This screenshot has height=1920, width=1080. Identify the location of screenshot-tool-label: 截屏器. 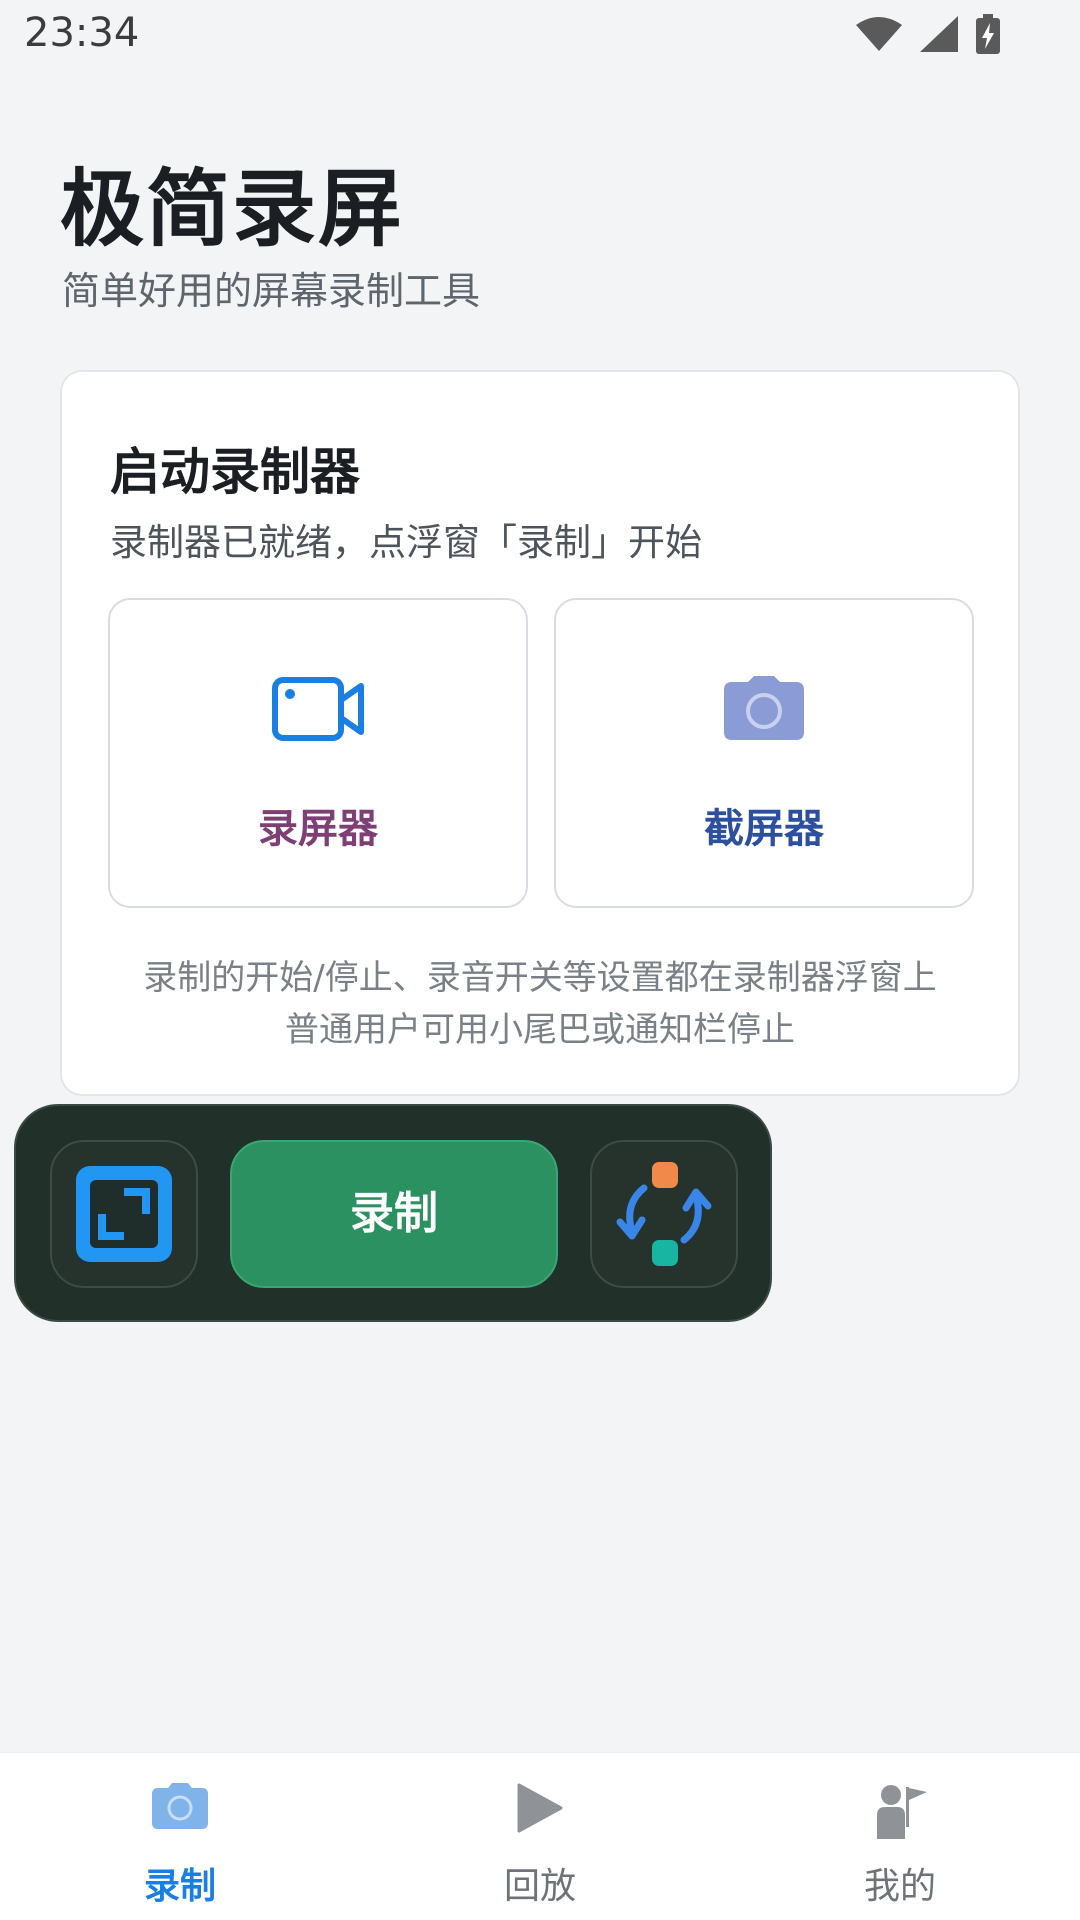
(764, 829).